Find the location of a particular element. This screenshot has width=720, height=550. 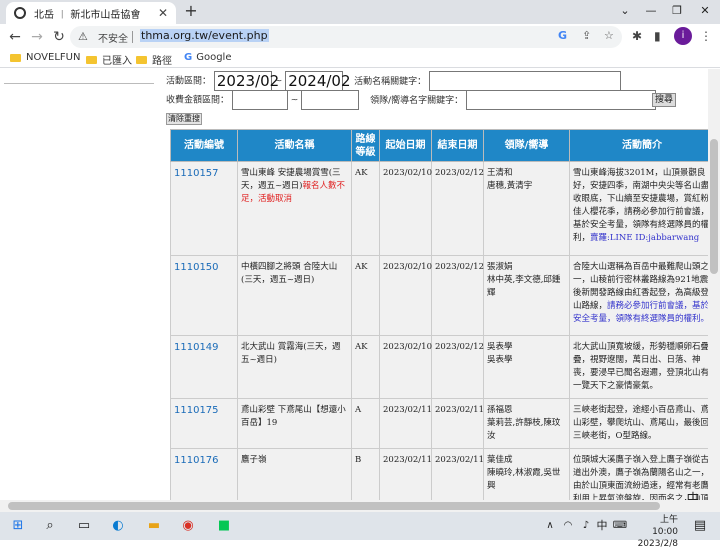

bookmark-novelfun: NOVELFUN is located at coordinates (45, 57).